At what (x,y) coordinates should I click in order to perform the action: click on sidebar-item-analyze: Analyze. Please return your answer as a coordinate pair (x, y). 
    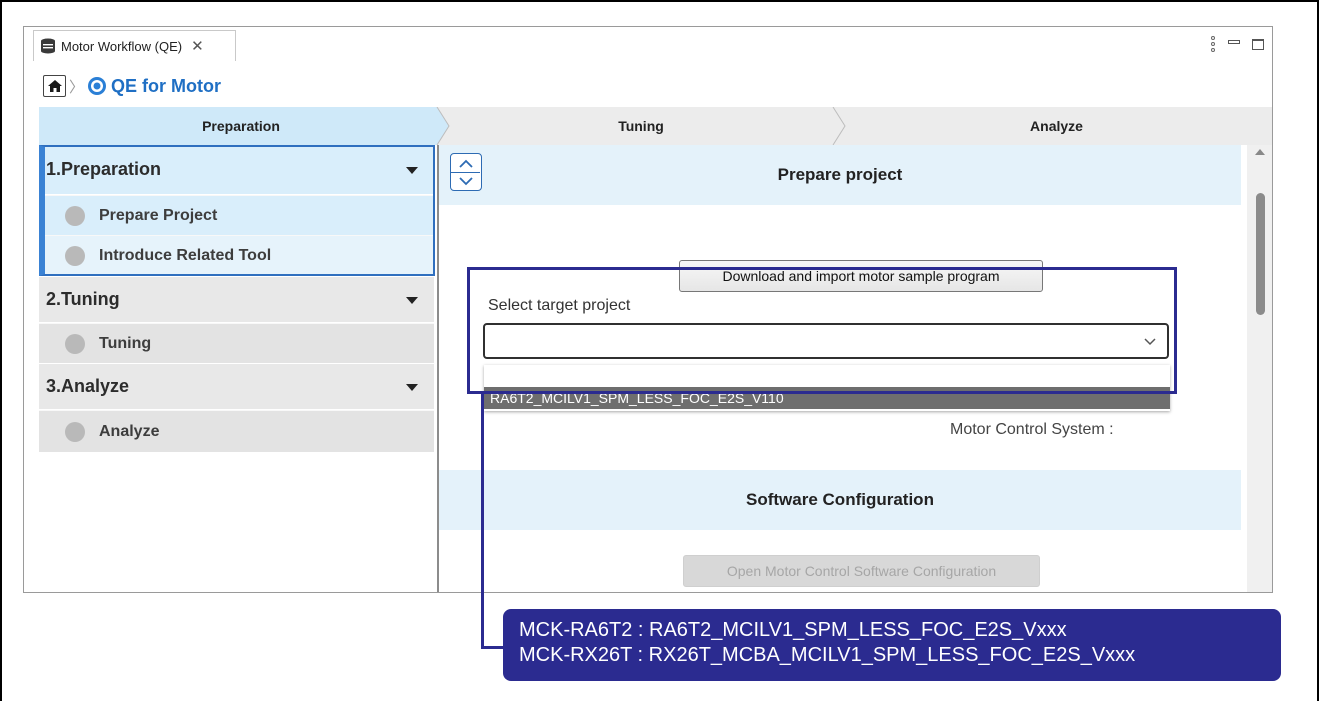
    Looking at the image, I should click on (236, 431).